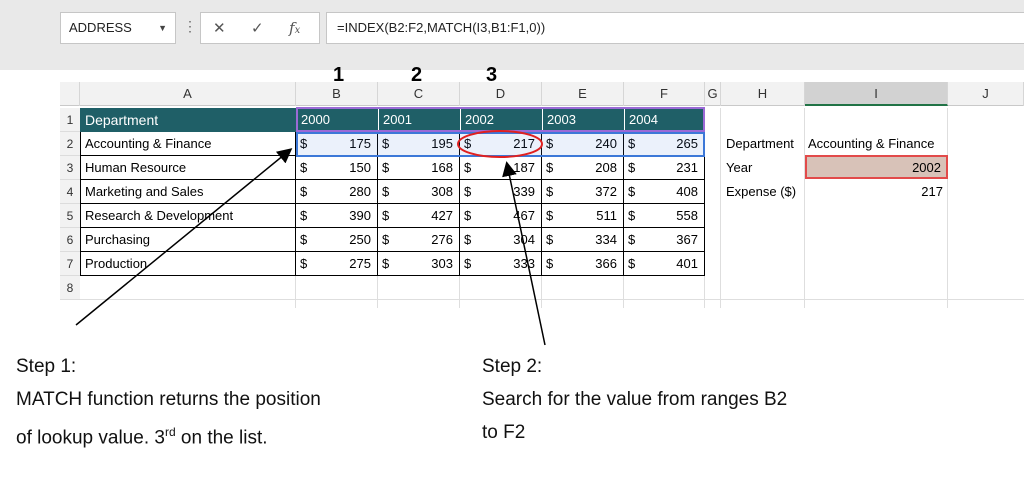  I want to click on enter-check-icon: ✓, so click(257, 28).